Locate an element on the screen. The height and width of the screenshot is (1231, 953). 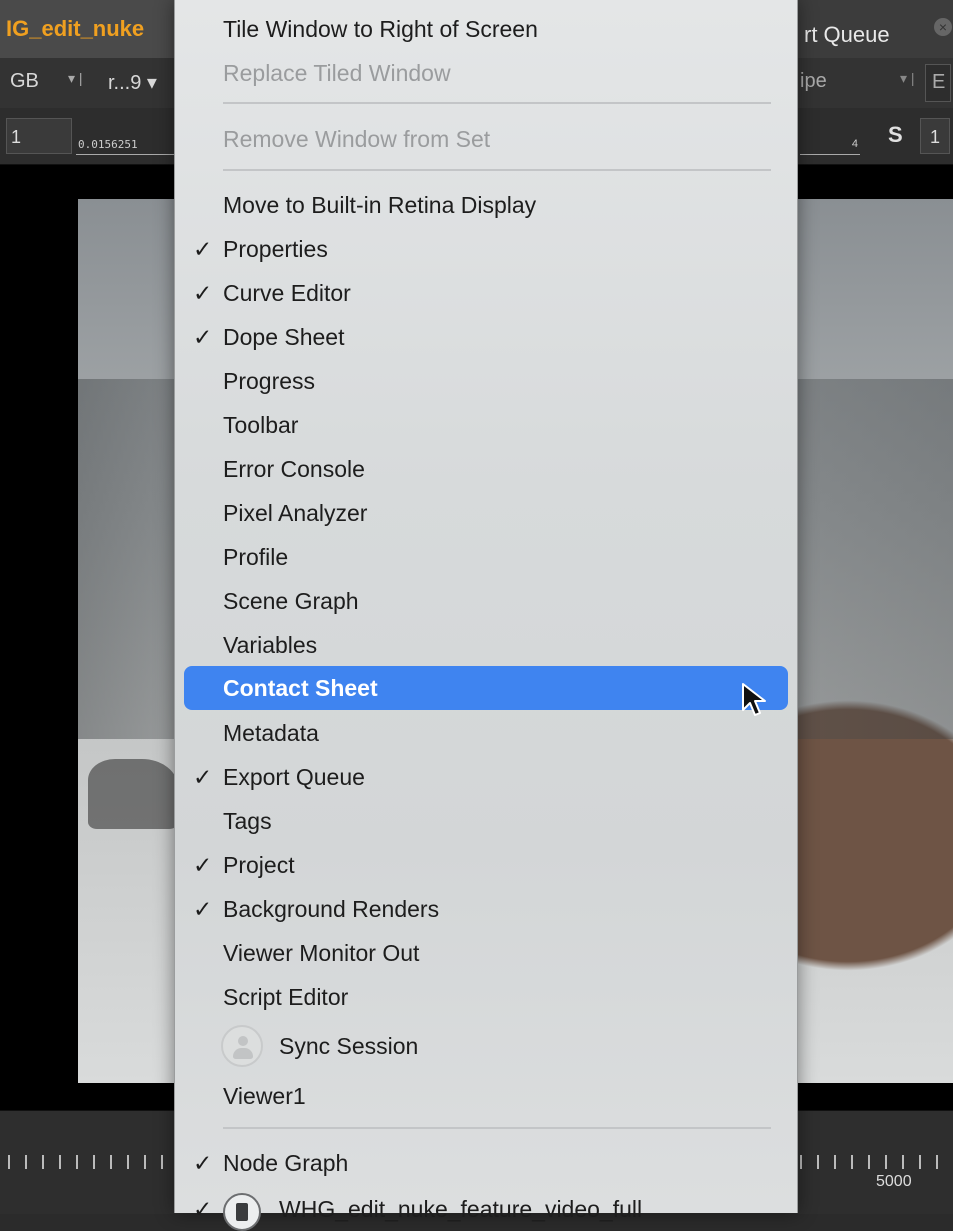
channel-dropdown: GB is located at coordinates (24, 81).